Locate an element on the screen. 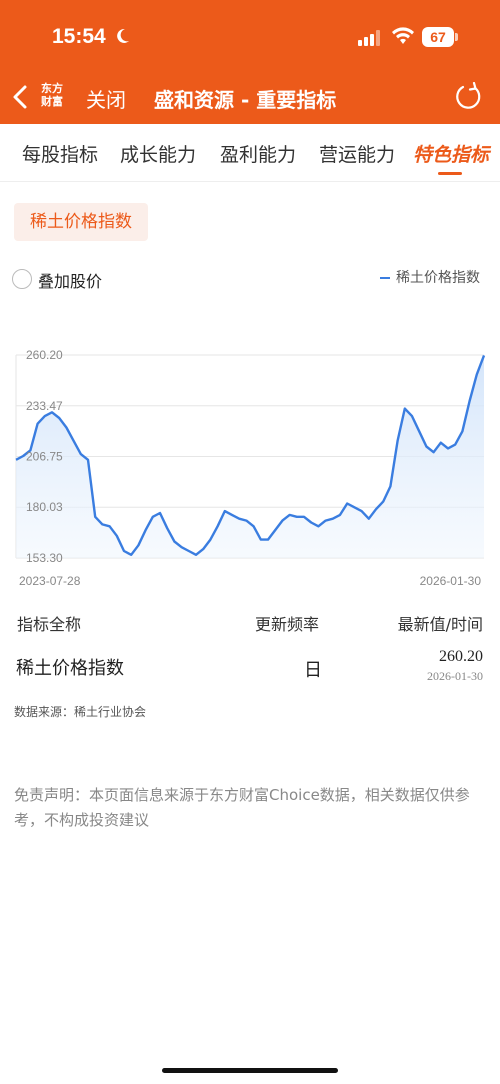 This screenshot has width=500, height=1084. app-logo: 东方 财富 is located at coordinates (52, 95).